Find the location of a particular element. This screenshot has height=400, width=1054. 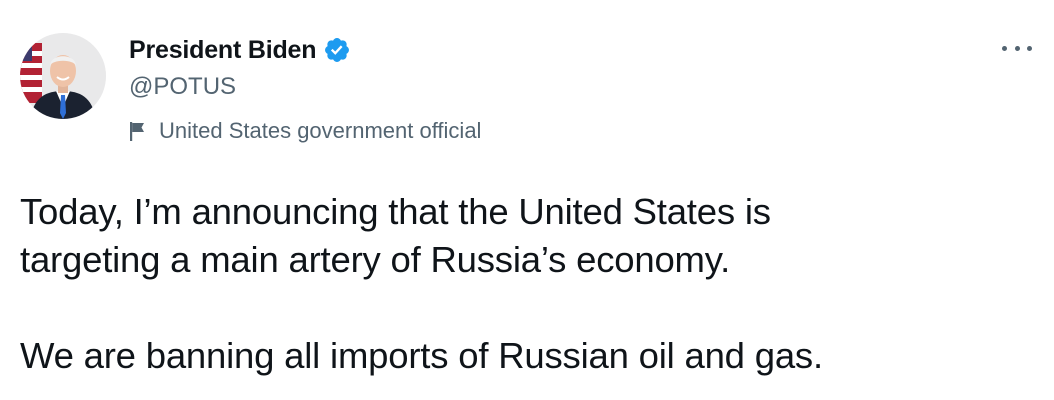

tweet-line-gap is located at coordinates (520, 308).